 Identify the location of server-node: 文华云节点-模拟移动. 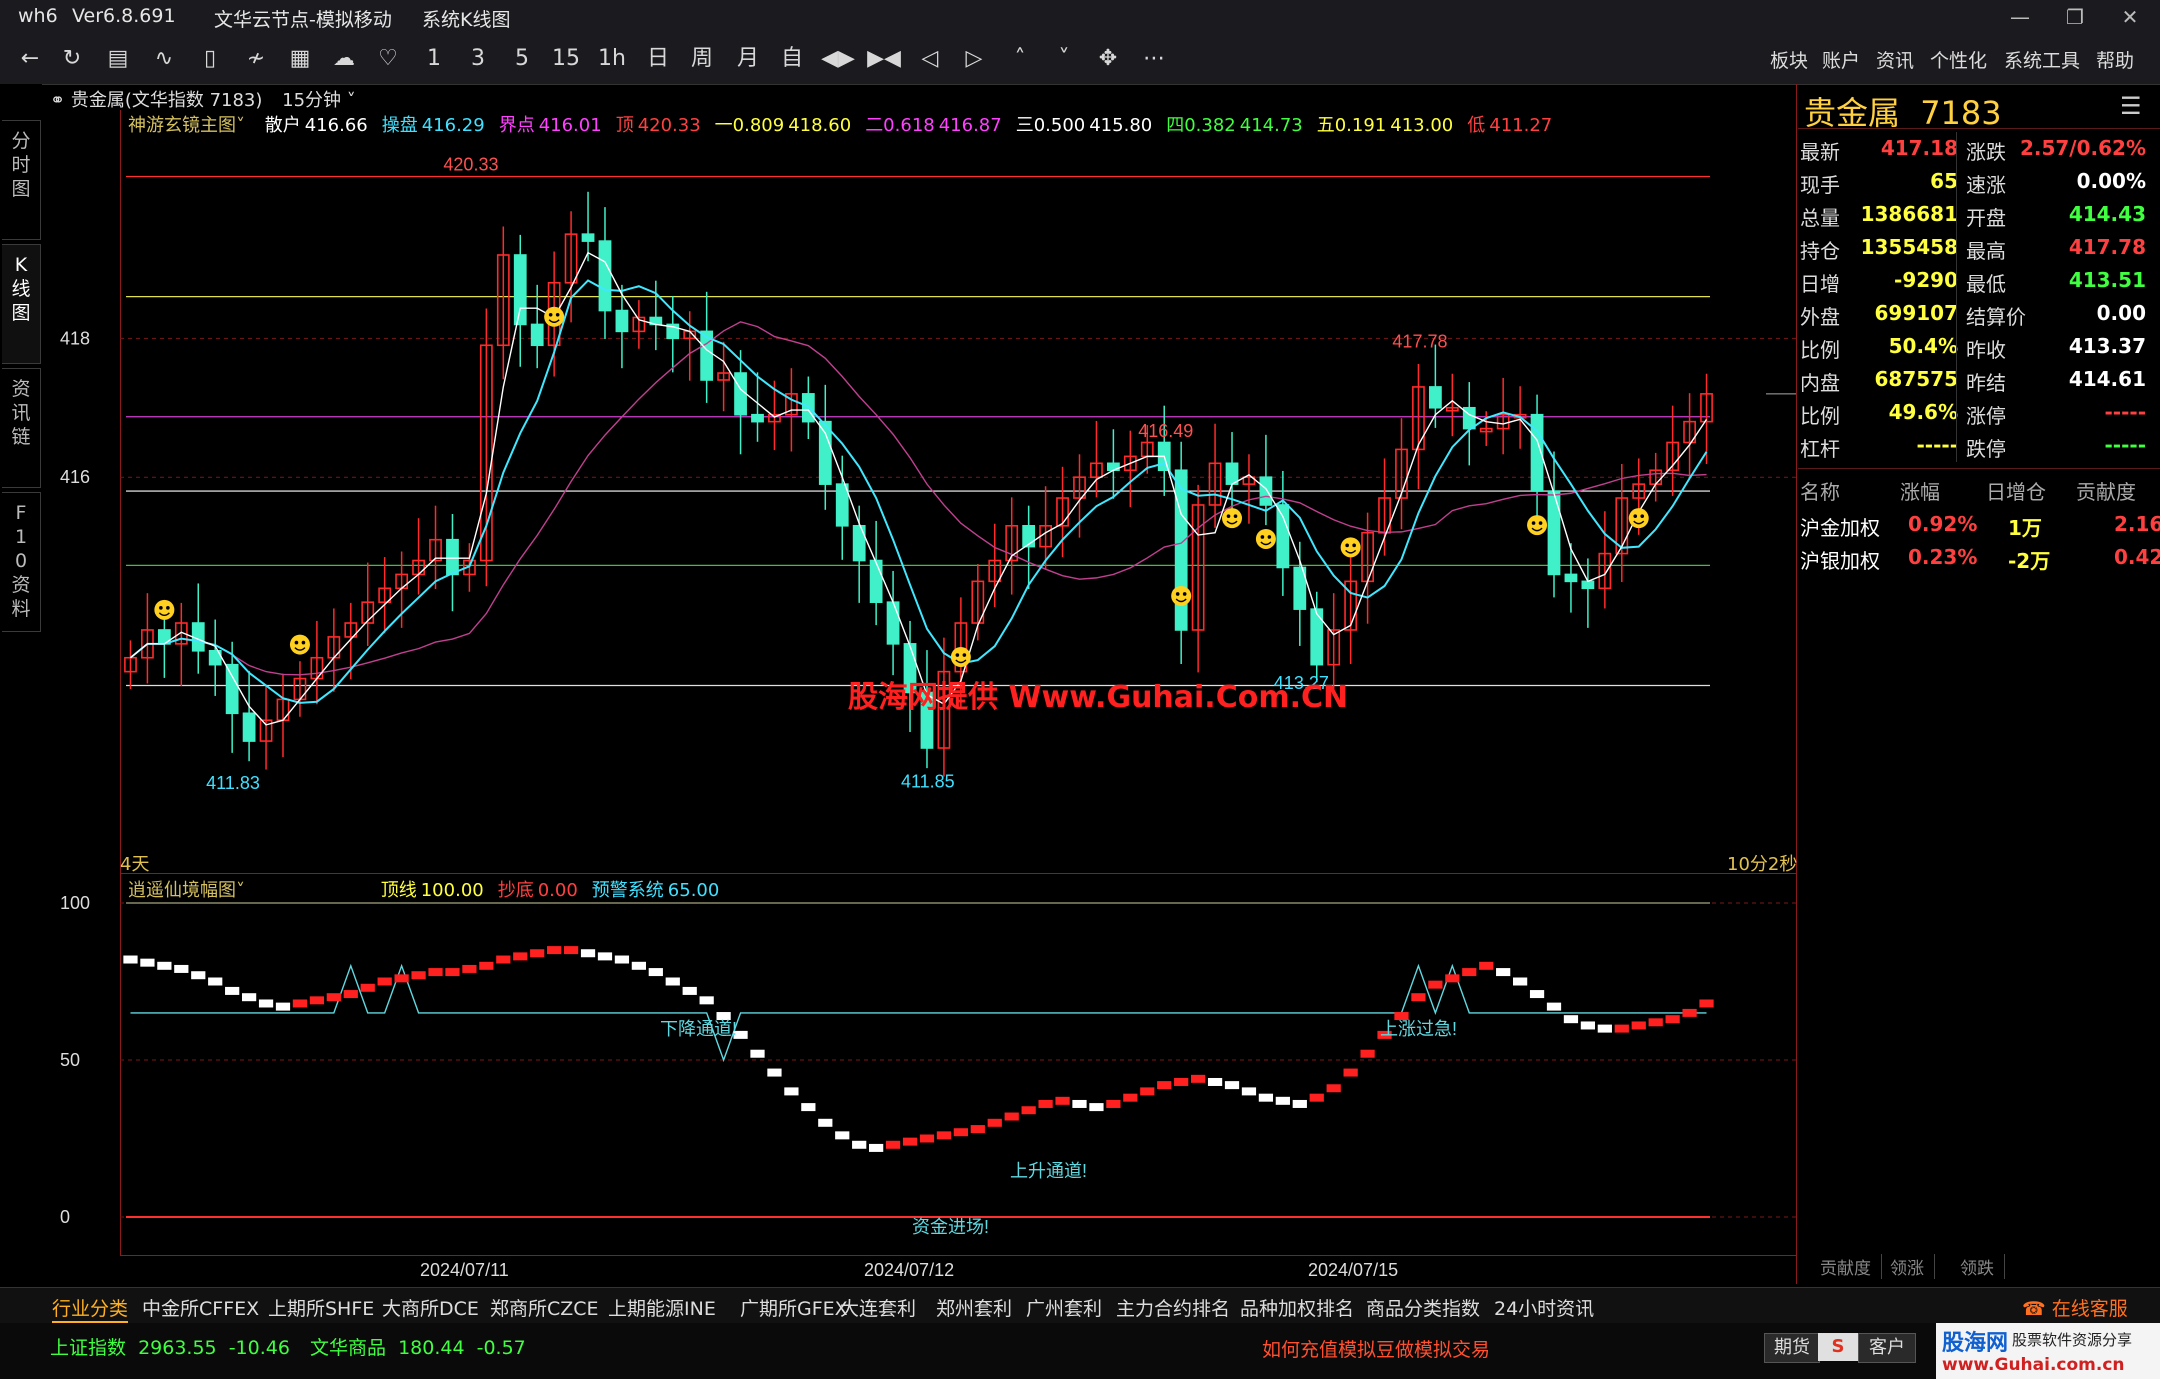
(303, 18).